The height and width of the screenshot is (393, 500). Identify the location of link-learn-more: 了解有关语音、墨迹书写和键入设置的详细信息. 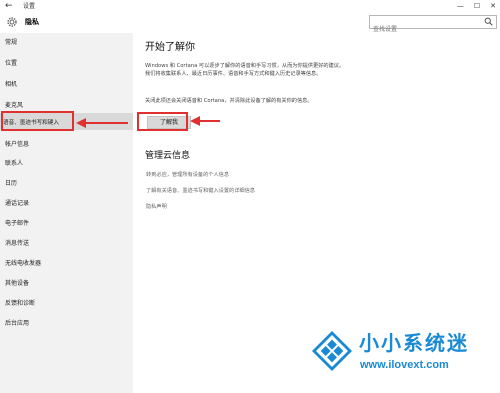
(200, 191).